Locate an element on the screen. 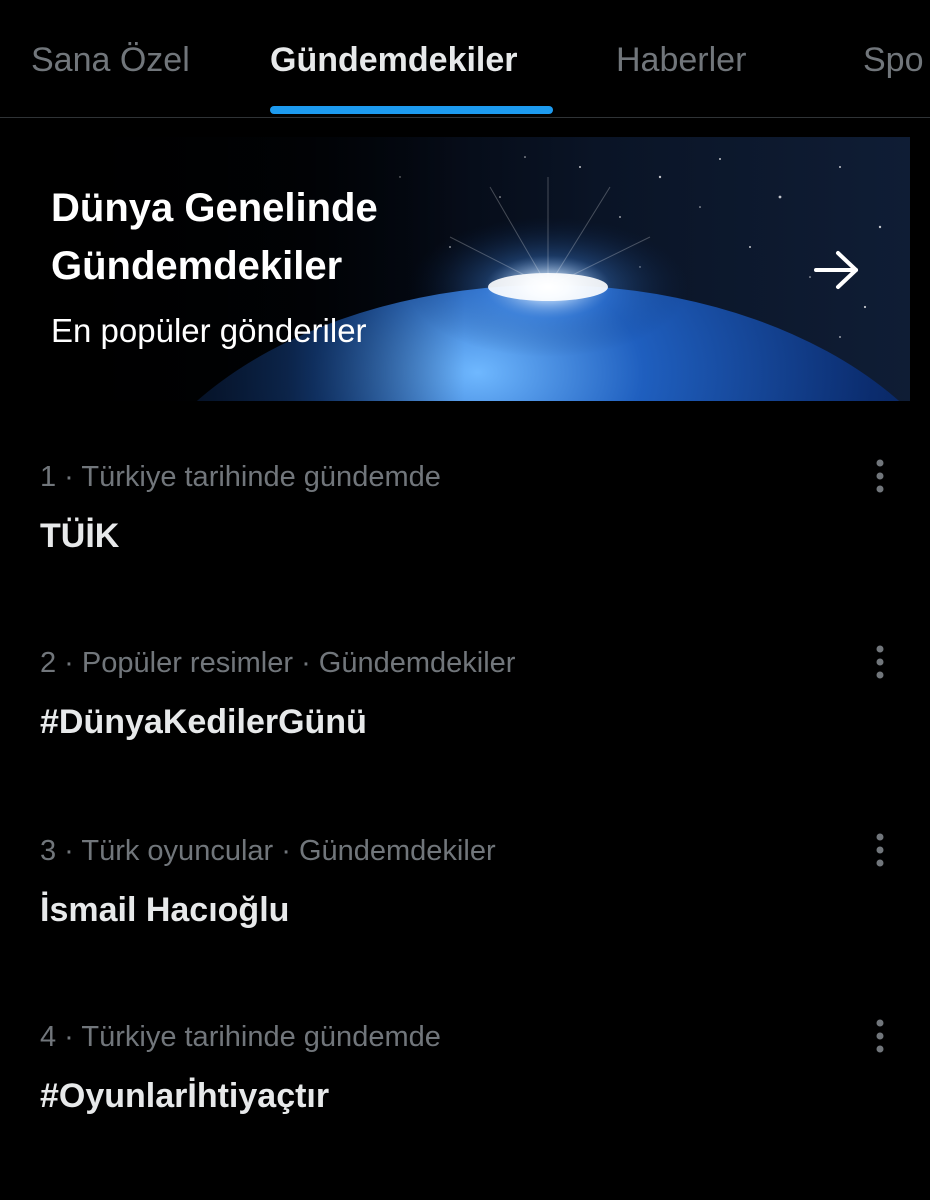 The image size is (930, 1200). tab-gundemdekiler: Gündemdekiler is located at coordinates (394, 60).